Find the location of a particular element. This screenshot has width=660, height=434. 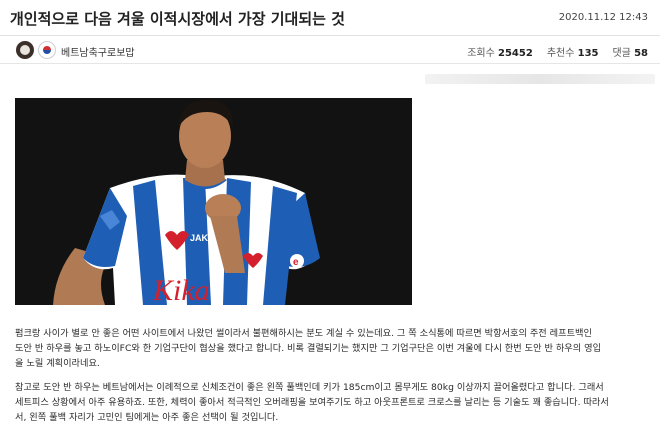

post-datetime: 2020.11.12 12:43 is located at coordinates (603, 17).